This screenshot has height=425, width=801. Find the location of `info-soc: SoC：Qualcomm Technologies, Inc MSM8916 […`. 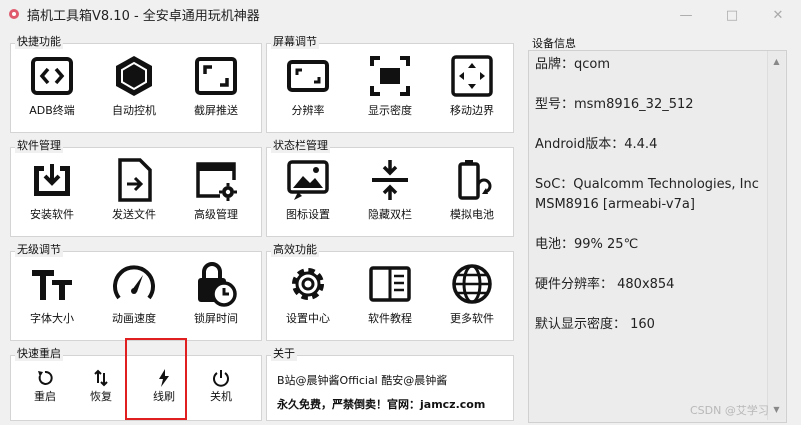

info-soc: SoC：Qualcomm Technologies, Inc MSM8916 [… is located at coordinates (647, 194).